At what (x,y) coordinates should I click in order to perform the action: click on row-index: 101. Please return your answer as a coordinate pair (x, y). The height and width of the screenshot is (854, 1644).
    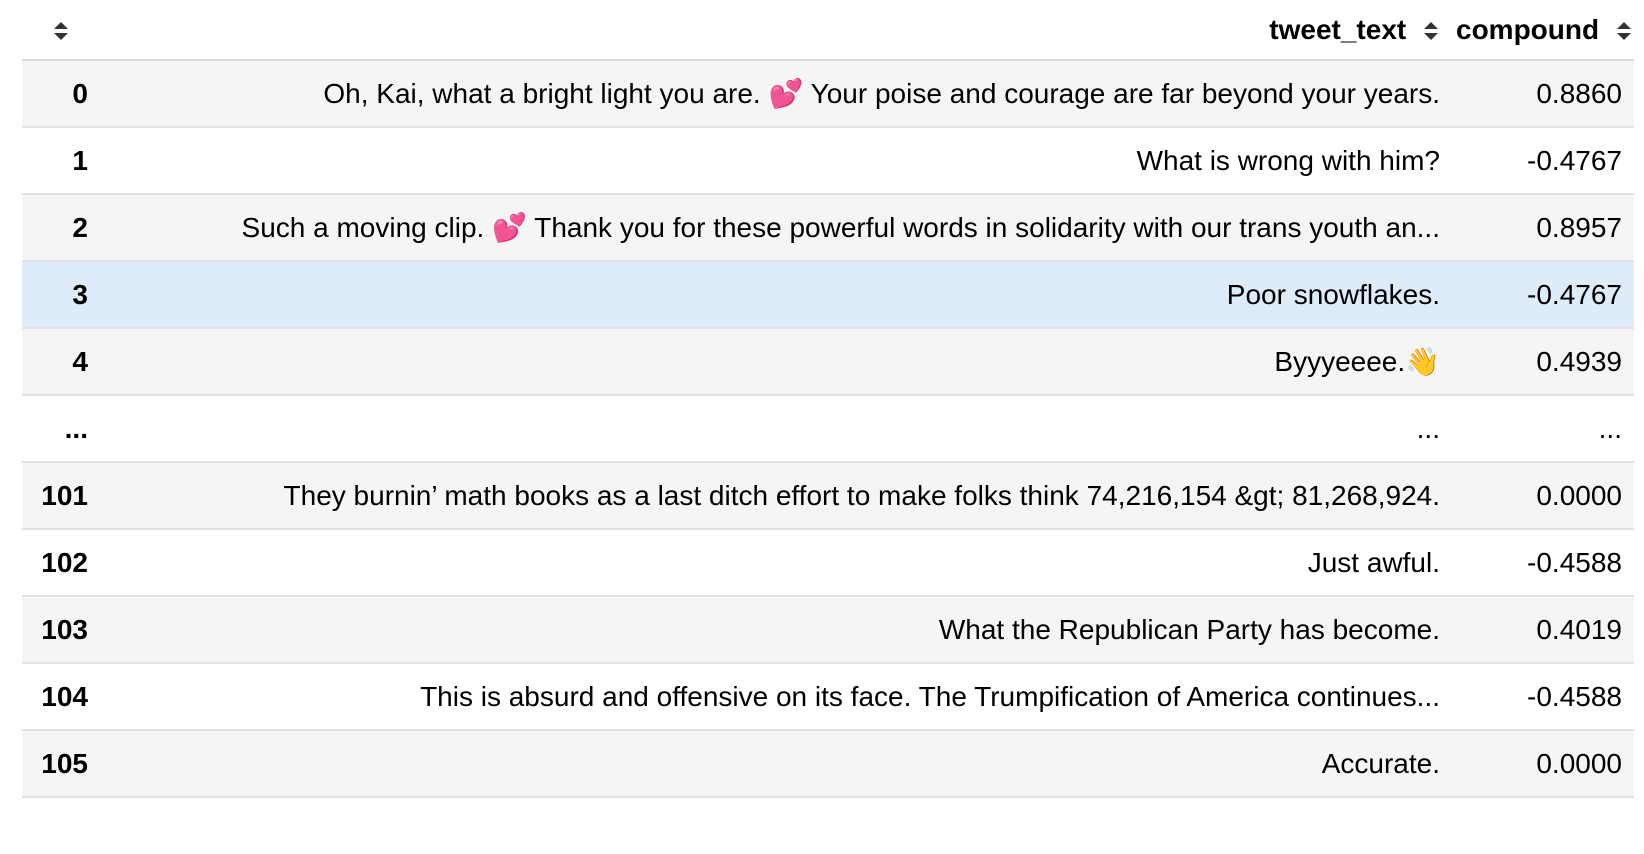
    Looking at the image, I should click on (64, 495).